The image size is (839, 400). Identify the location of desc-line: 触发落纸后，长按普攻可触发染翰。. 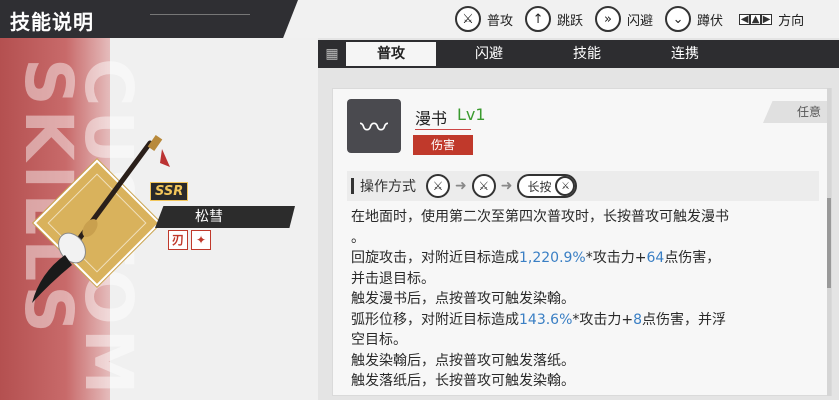
(463, 381).